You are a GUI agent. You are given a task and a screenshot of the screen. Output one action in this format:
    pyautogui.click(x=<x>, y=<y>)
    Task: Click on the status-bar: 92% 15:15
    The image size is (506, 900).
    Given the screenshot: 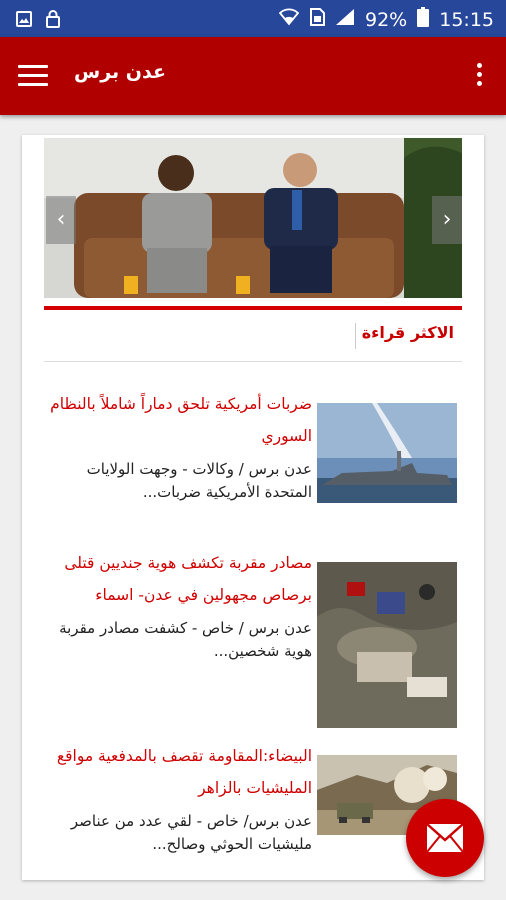 What is the action you would take?
    pyautogui.click(x=253, y=18)
    